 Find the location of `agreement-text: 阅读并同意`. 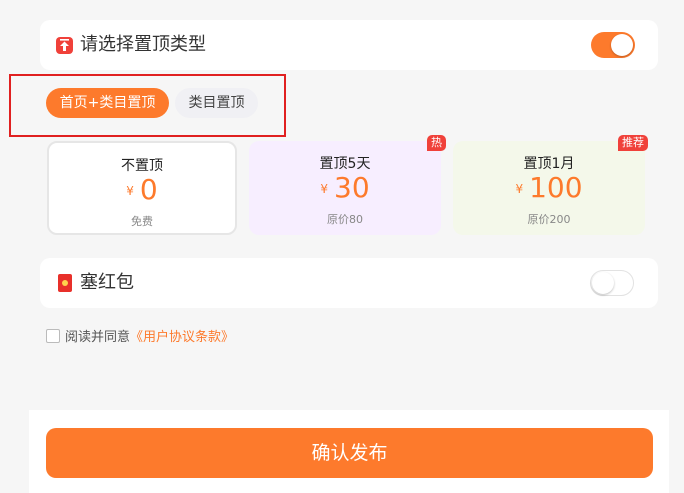

agreement-text: 阅读并同意 is located at coordinates (98, 337).